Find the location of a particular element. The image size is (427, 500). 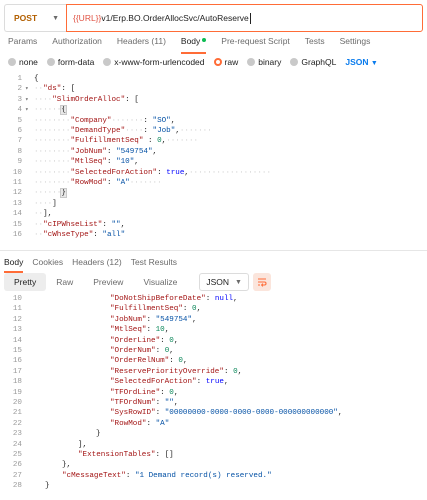

line-number: 14 is located at coordinates (17, 340).